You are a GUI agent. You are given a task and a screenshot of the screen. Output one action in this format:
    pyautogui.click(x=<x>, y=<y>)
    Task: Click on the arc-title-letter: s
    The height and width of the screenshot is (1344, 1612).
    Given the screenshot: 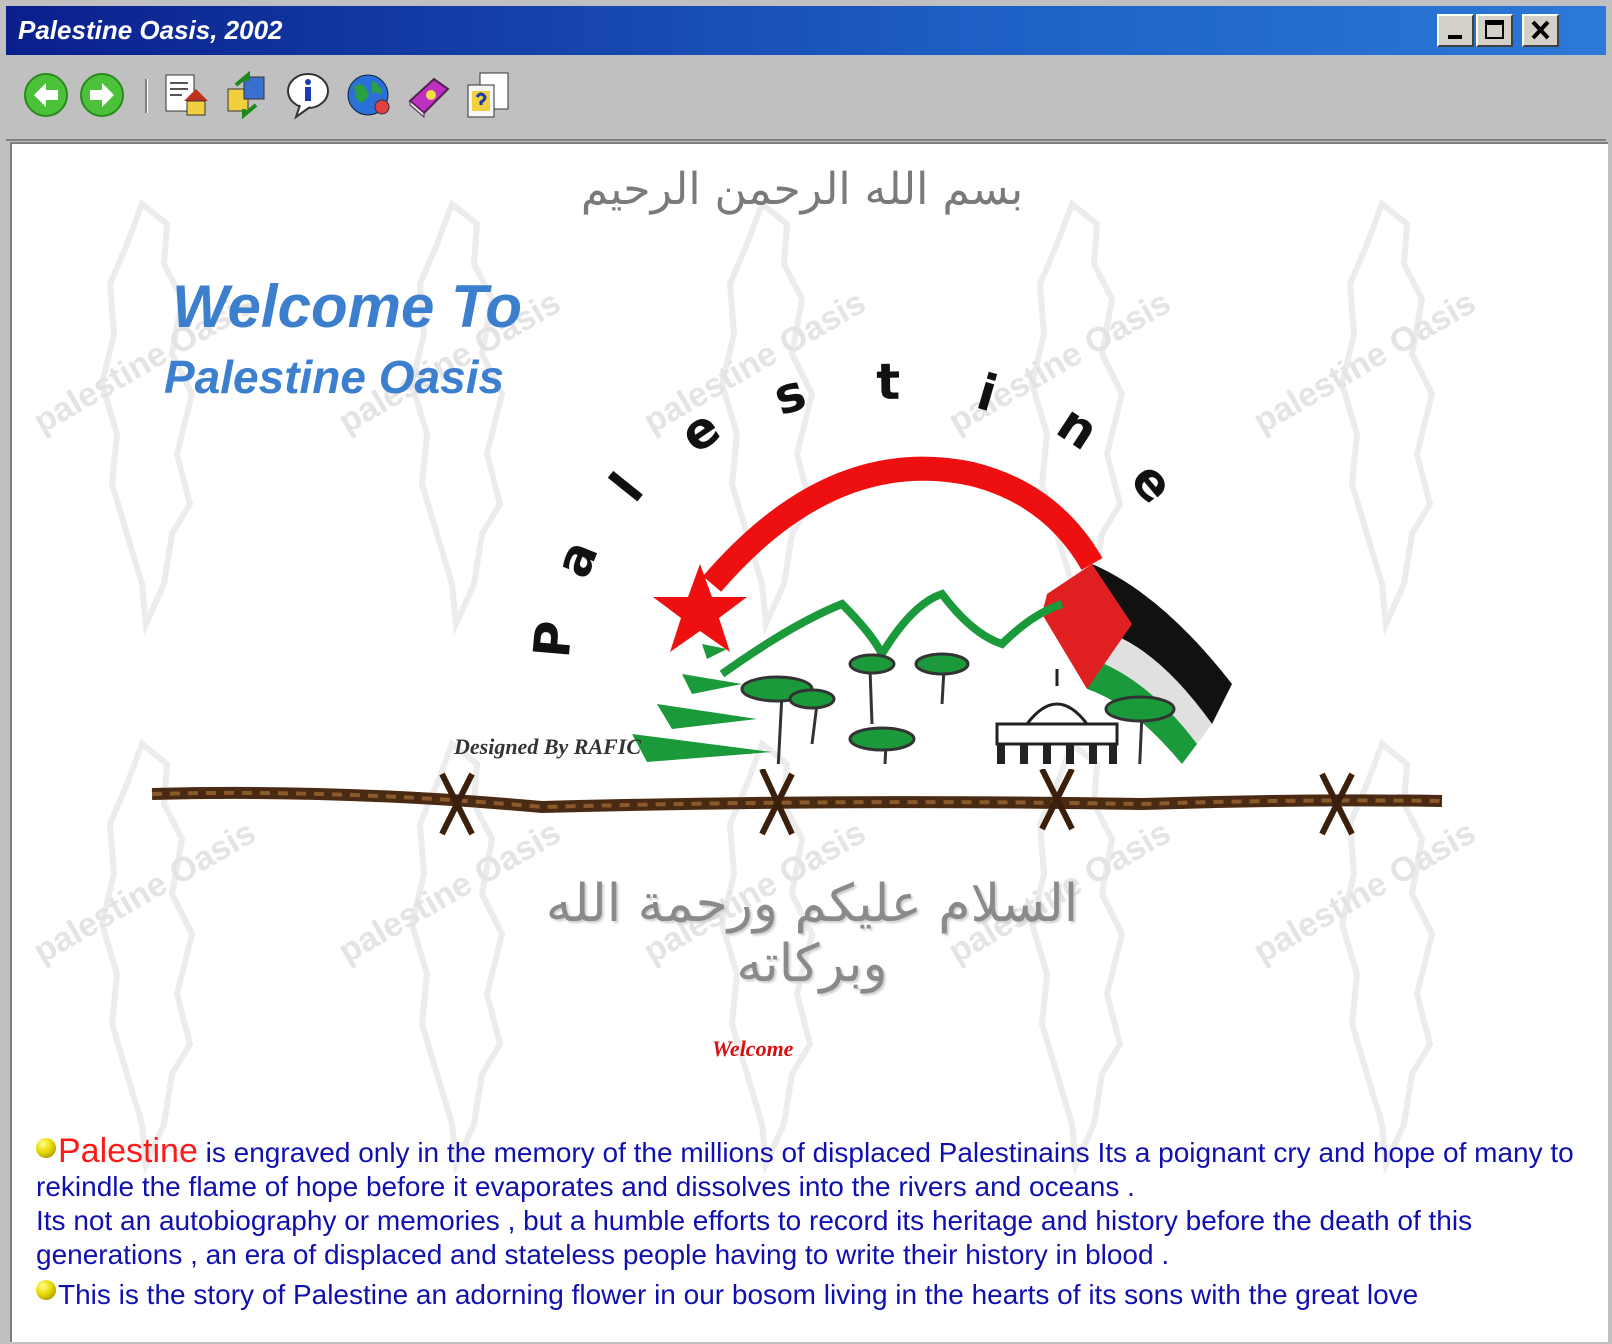 What is the action you would take?
    pyautogui.click(x=790, y=395)
    